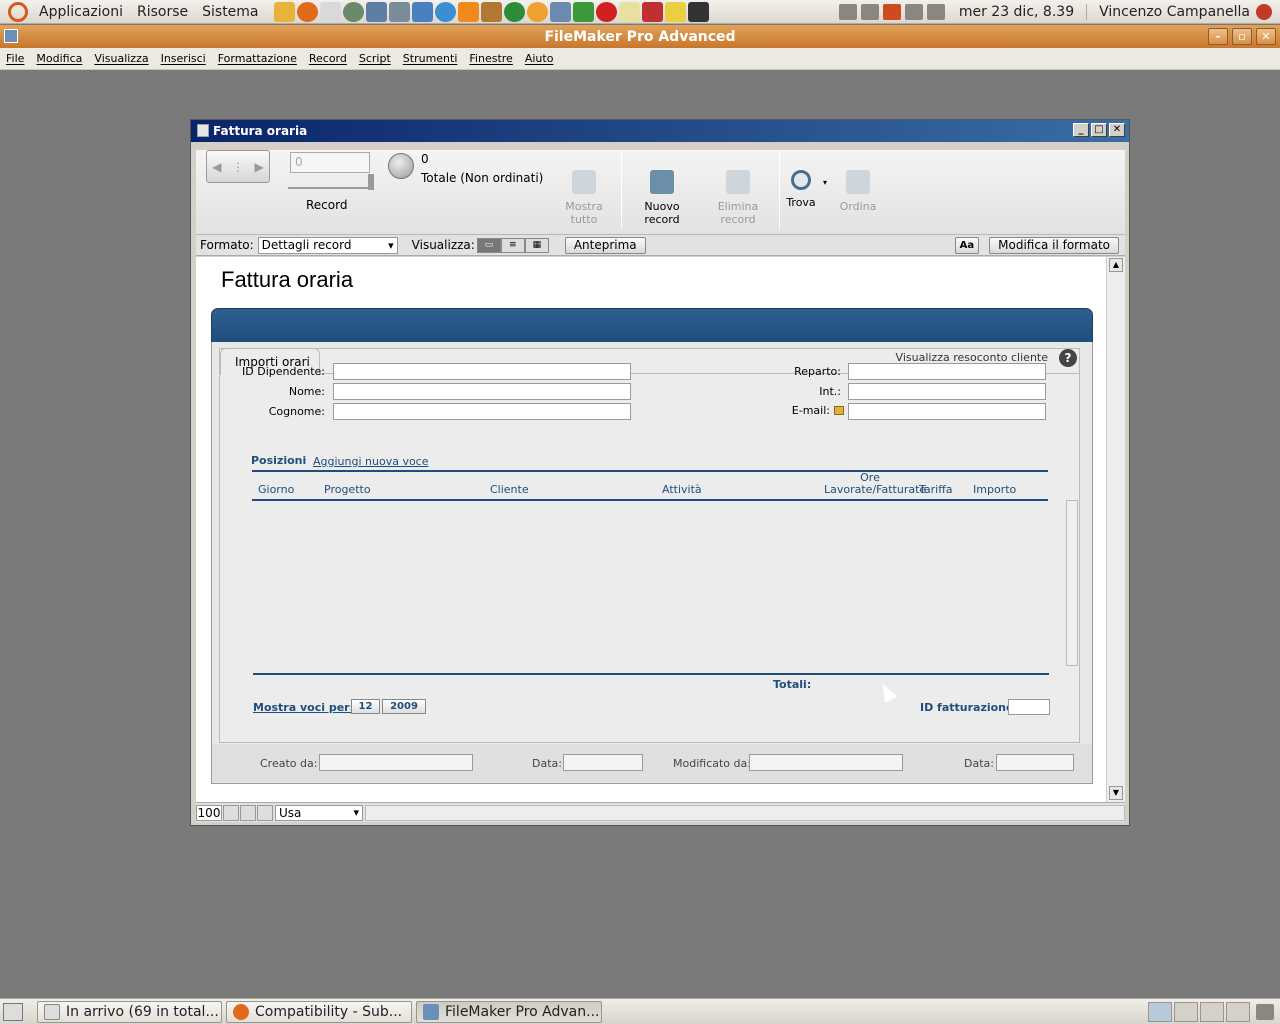 This screenshot has width=1280, height=1024. What do you see at coordinates (422, 11) in the screenshot?
I see `network-launcher-icon` at bounding box center [422, 11].